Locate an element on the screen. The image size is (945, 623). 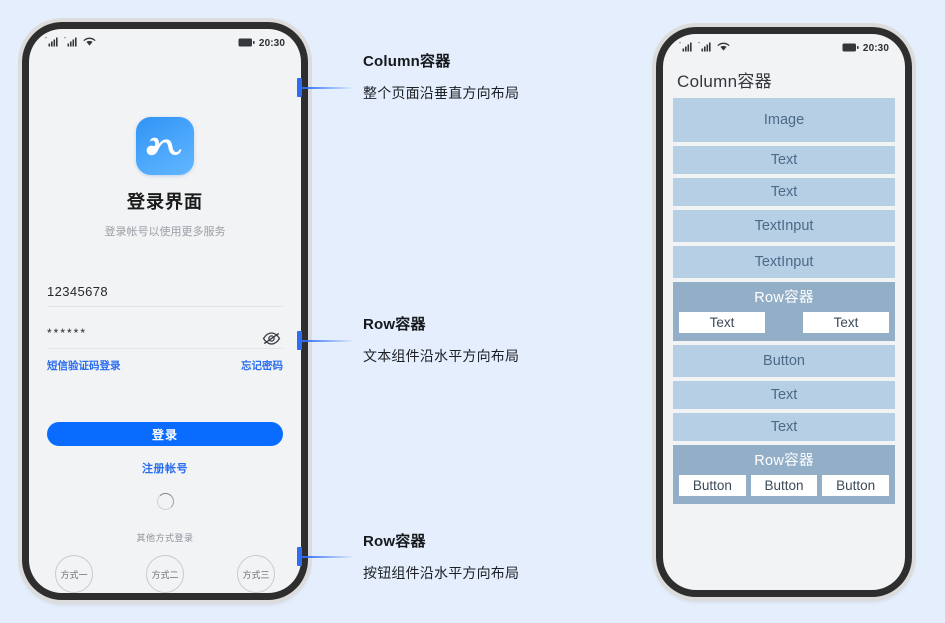
skeleton-row-item-text-2: Text is located at coordinates (846, 322).